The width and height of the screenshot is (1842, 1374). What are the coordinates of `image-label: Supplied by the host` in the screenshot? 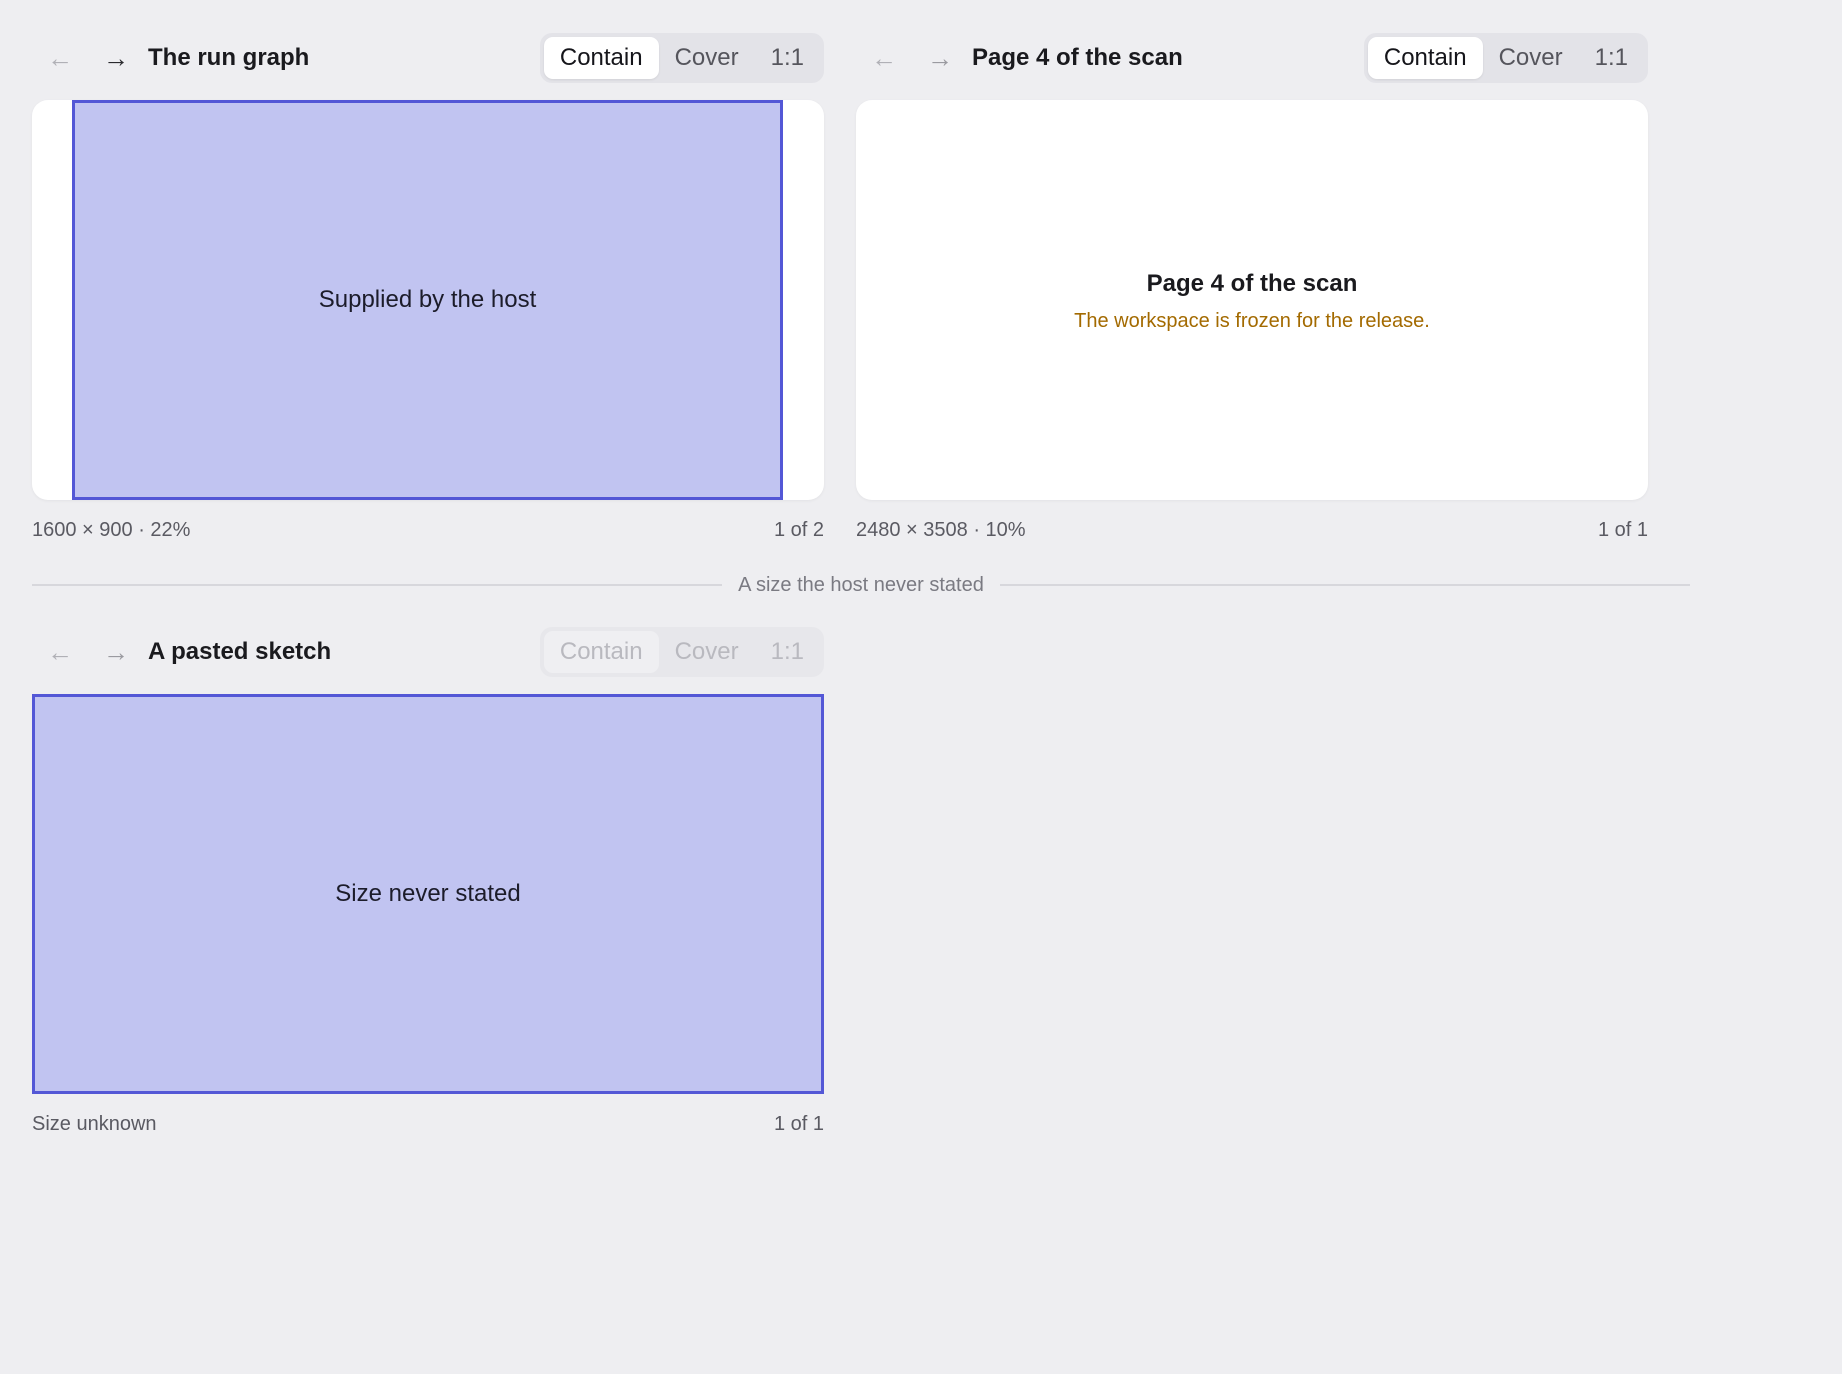 It's located at (427, 299).